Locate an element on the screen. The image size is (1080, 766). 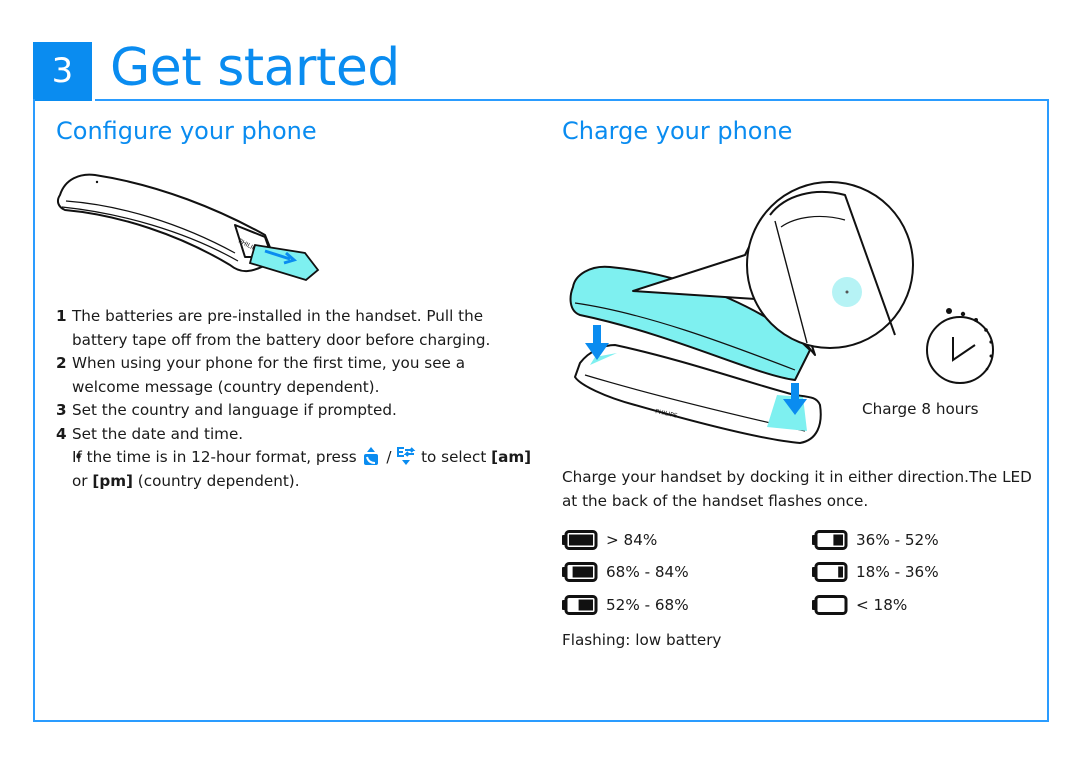
battery-level-label: 18% - 36% is located at coordinates (897, 572).